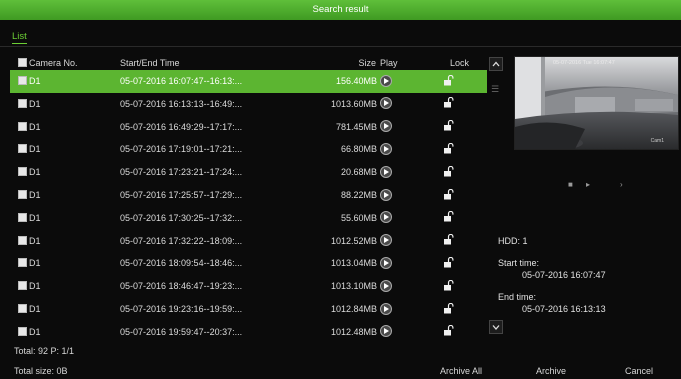 This screenshot has width=681, height=379. Describe the element at coordinates (353, 103) in the screenshot. I see `row-size: 1013.60MB` at that location.